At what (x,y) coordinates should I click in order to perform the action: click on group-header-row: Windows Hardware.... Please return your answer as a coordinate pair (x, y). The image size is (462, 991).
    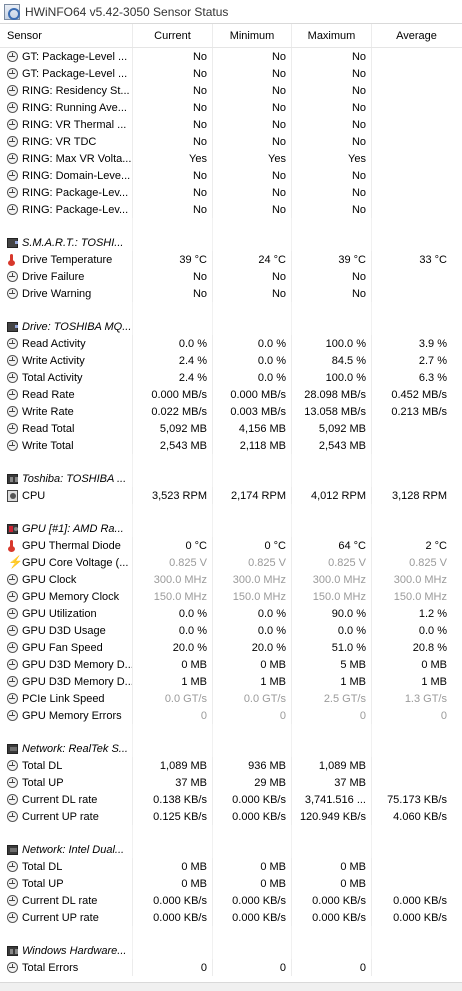
    Looking at the image, I should click on (231, 950).